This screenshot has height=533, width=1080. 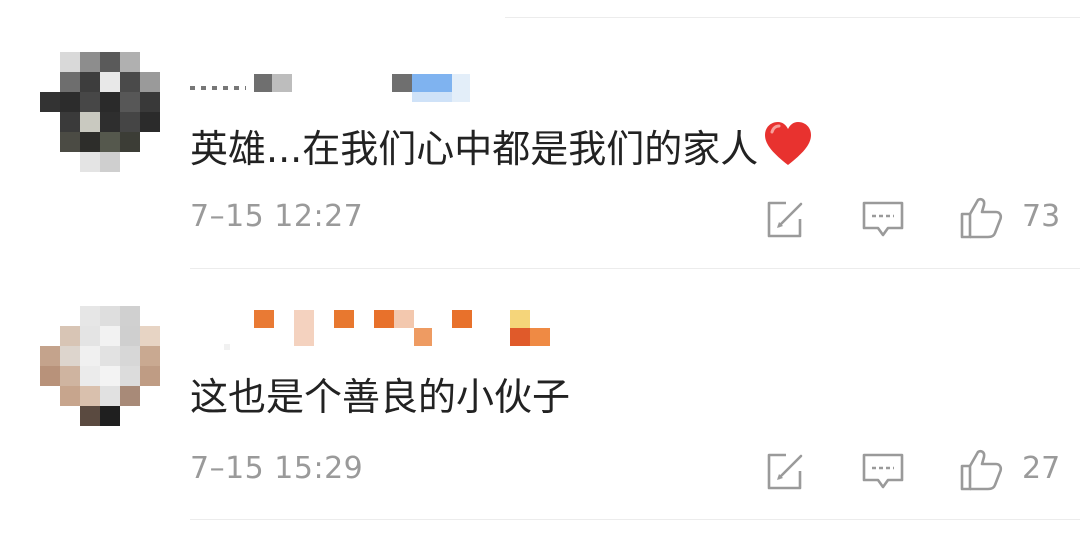 I want to click on comment-text: 这也是个善良的小伙子, so click(x=380, y=397).